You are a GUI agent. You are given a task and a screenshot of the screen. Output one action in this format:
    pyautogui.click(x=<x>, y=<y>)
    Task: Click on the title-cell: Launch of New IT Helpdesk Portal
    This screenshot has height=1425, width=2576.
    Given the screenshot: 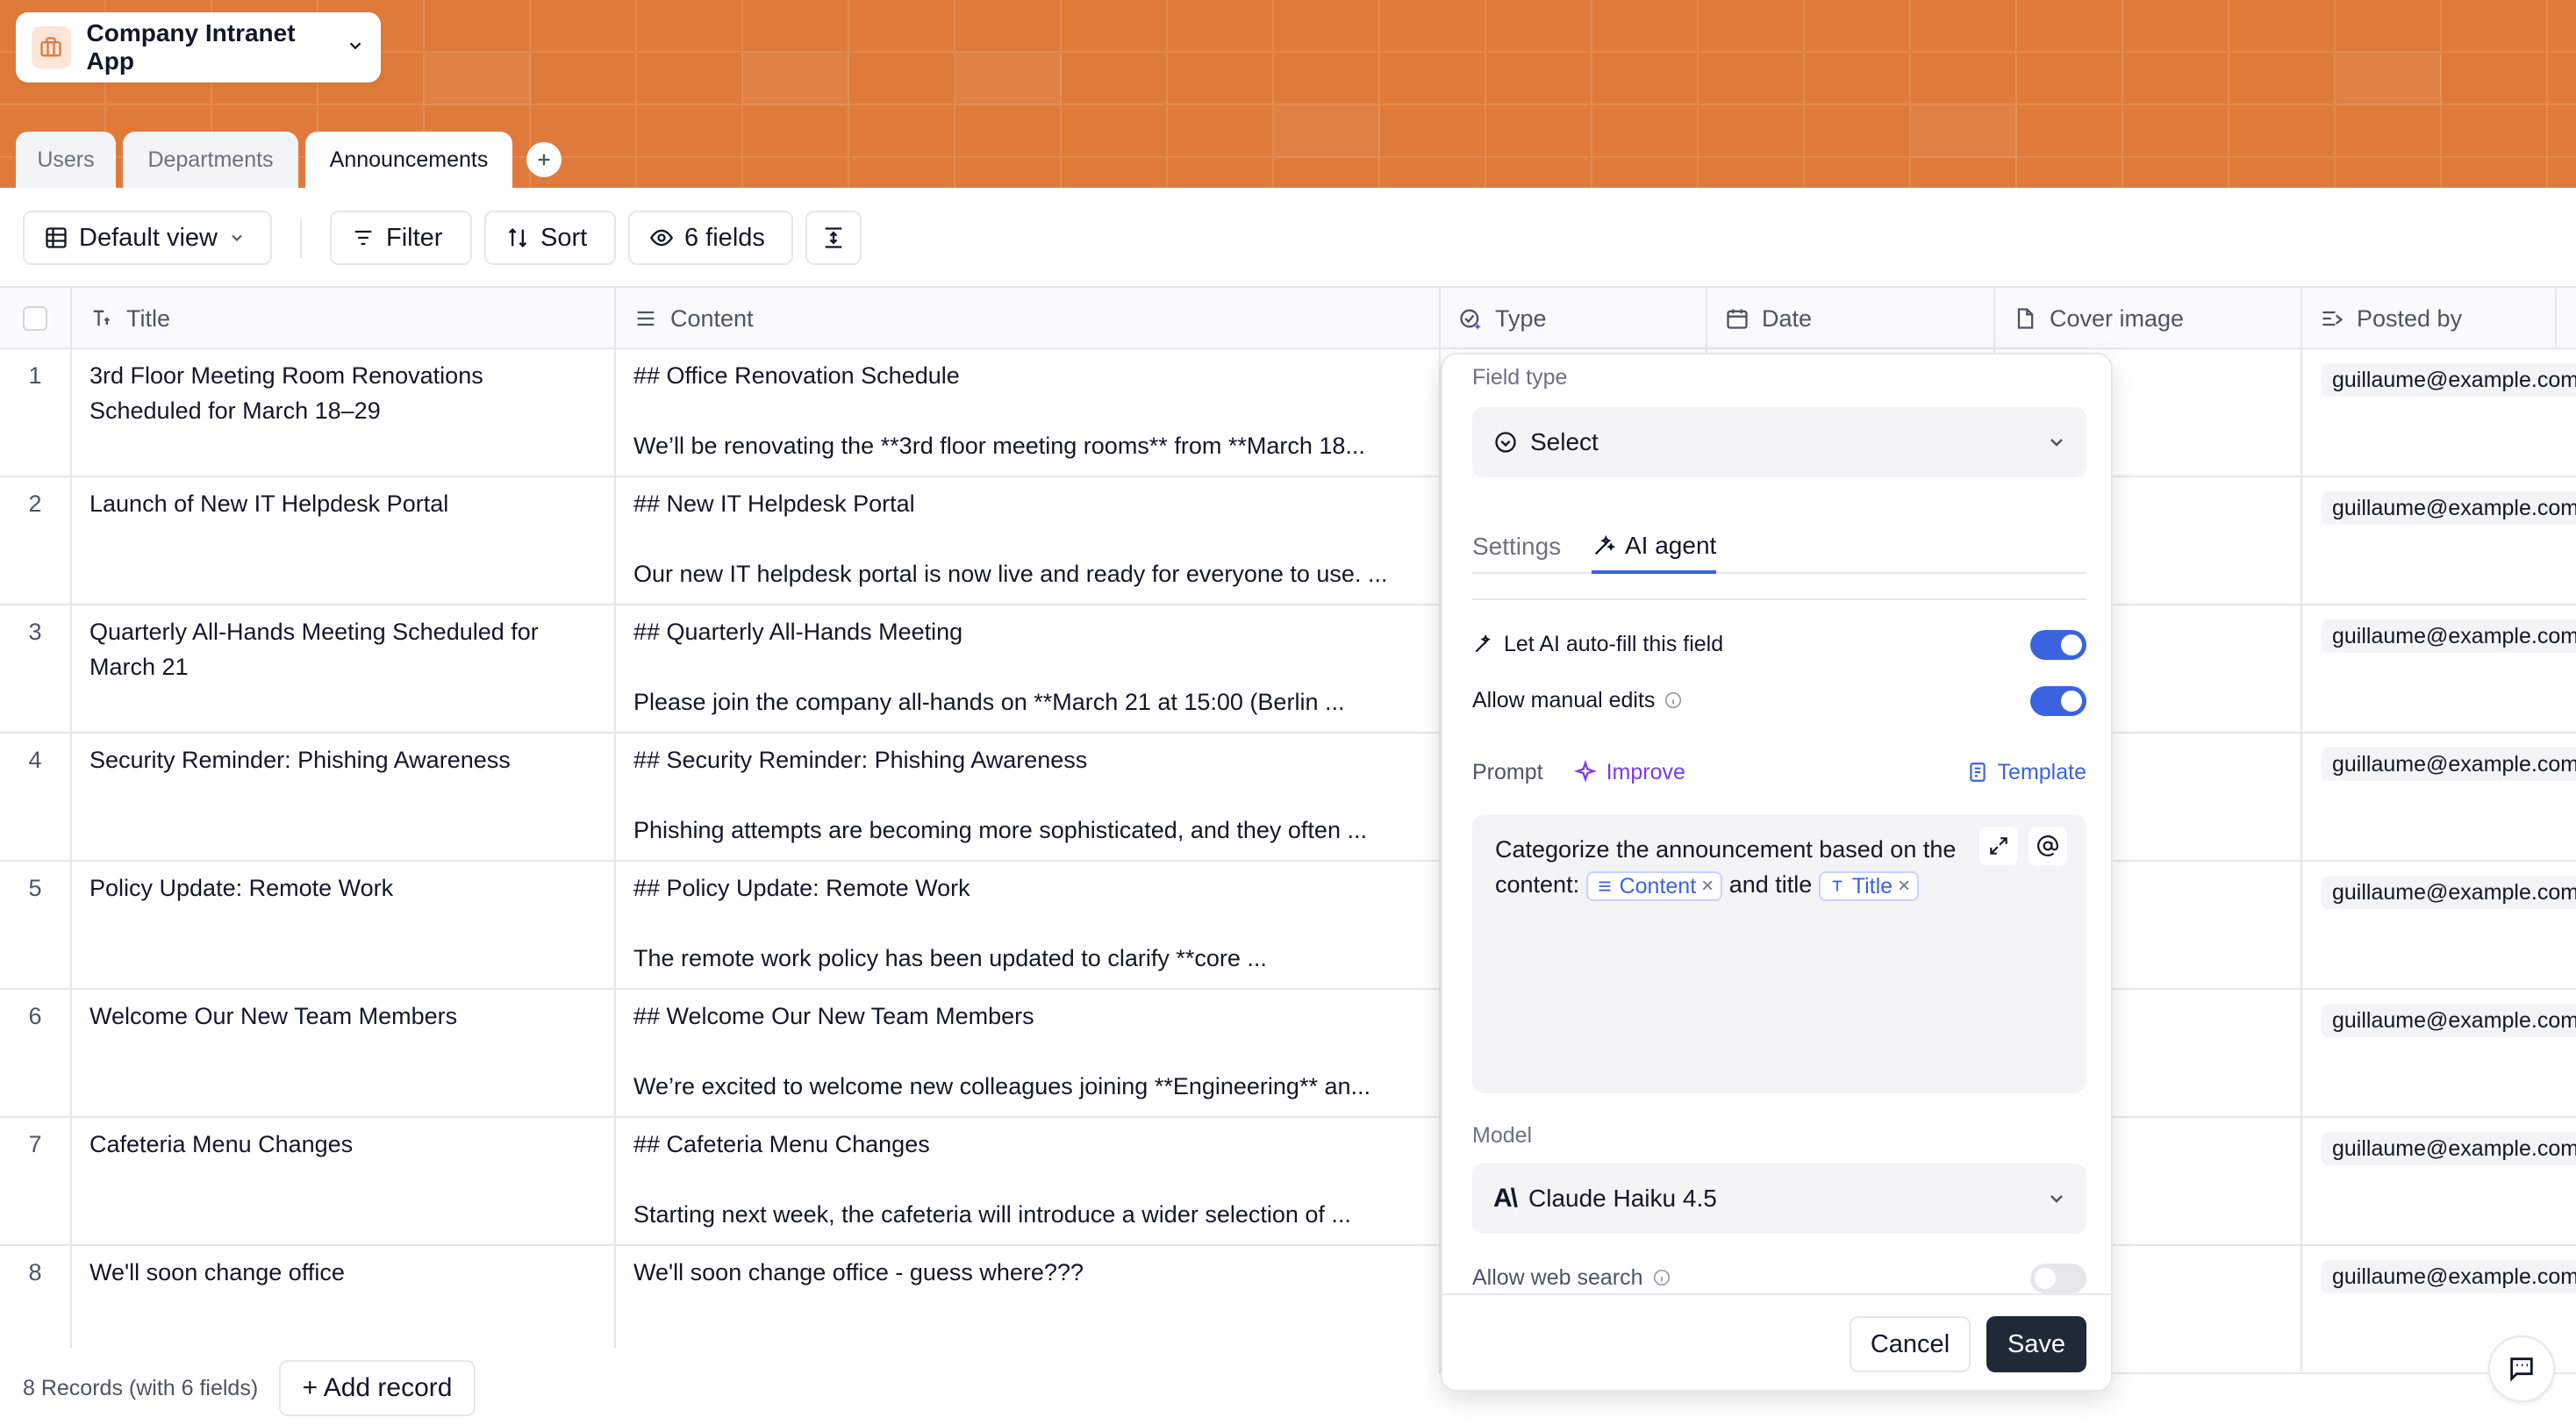 What is the action you would take?
    pyautogui.click(x=344, y=541)
    